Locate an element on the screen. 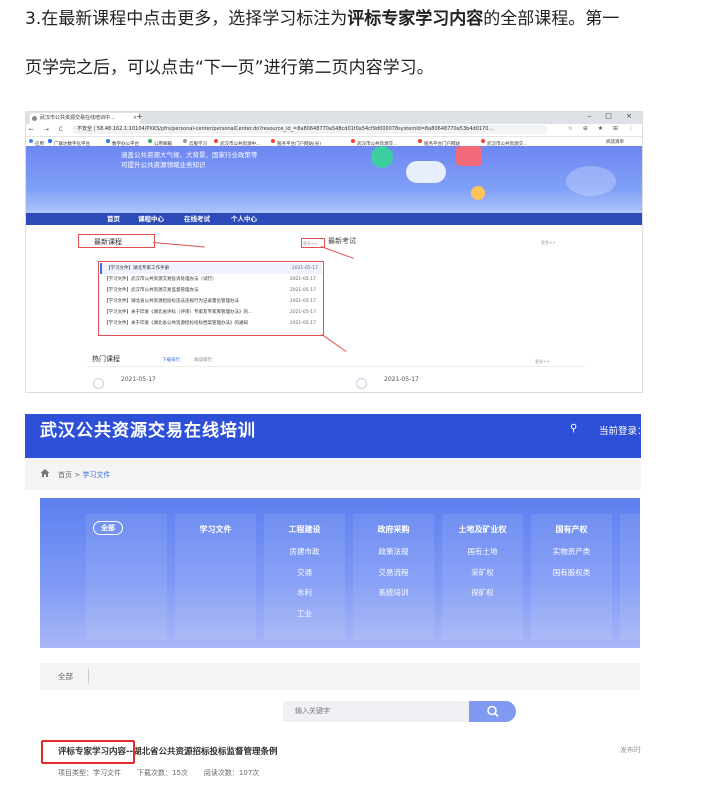 The height and width of the screenshot is (793, 701). subcategory-item: 工业 is located at coordinates (304, 613).